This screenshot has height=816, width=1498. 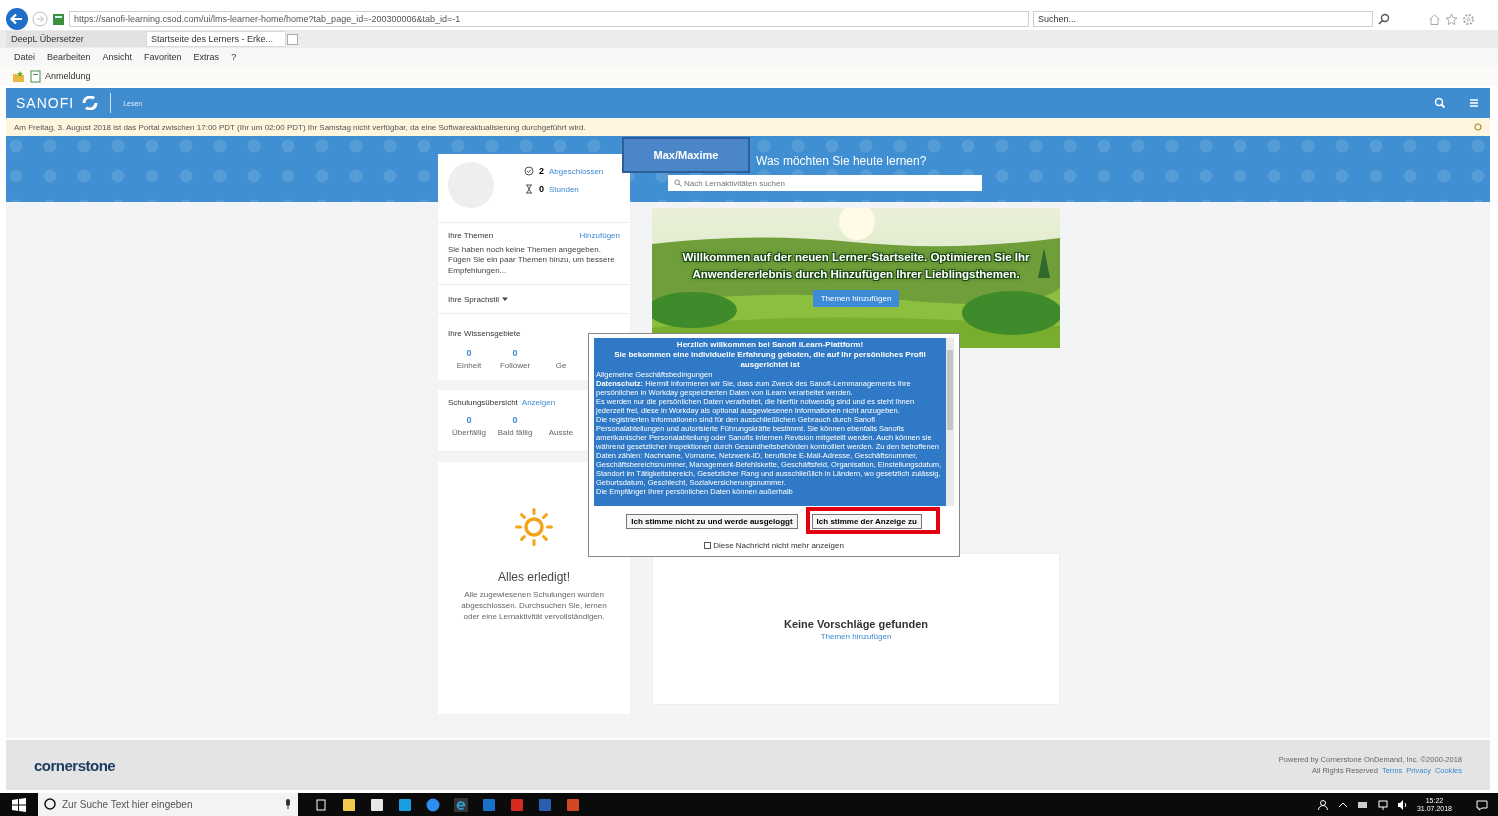 What do you see at coordinates (18, 76) in the screenshot?
I see `favorites-icon` at bounding box center [18, 76].